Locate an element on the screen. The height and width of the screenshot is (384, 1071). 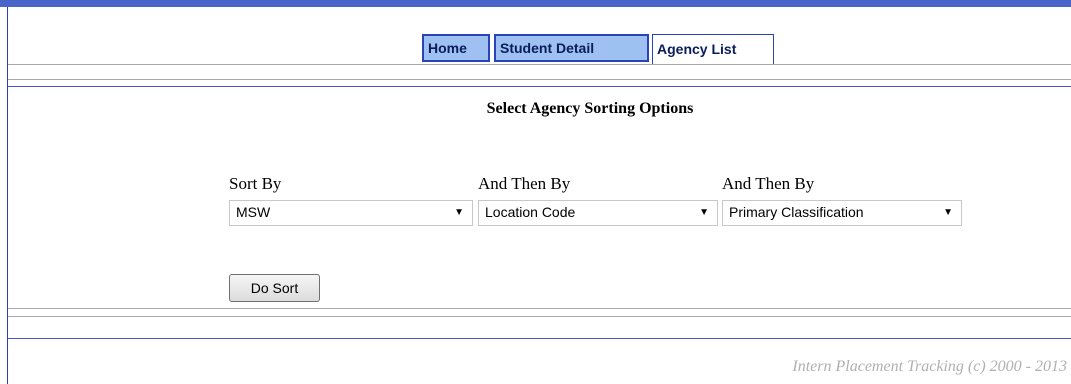
then-by-select-1: Location Code ▼ is located at coordinates (598, 213).